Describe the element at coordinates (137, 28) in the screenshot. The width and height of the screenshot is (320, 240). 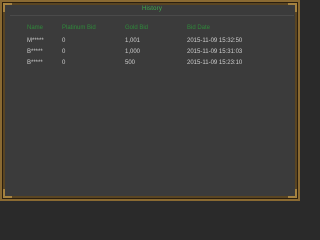
I see `column-header-gold-bid: Gold Bid` at that location.